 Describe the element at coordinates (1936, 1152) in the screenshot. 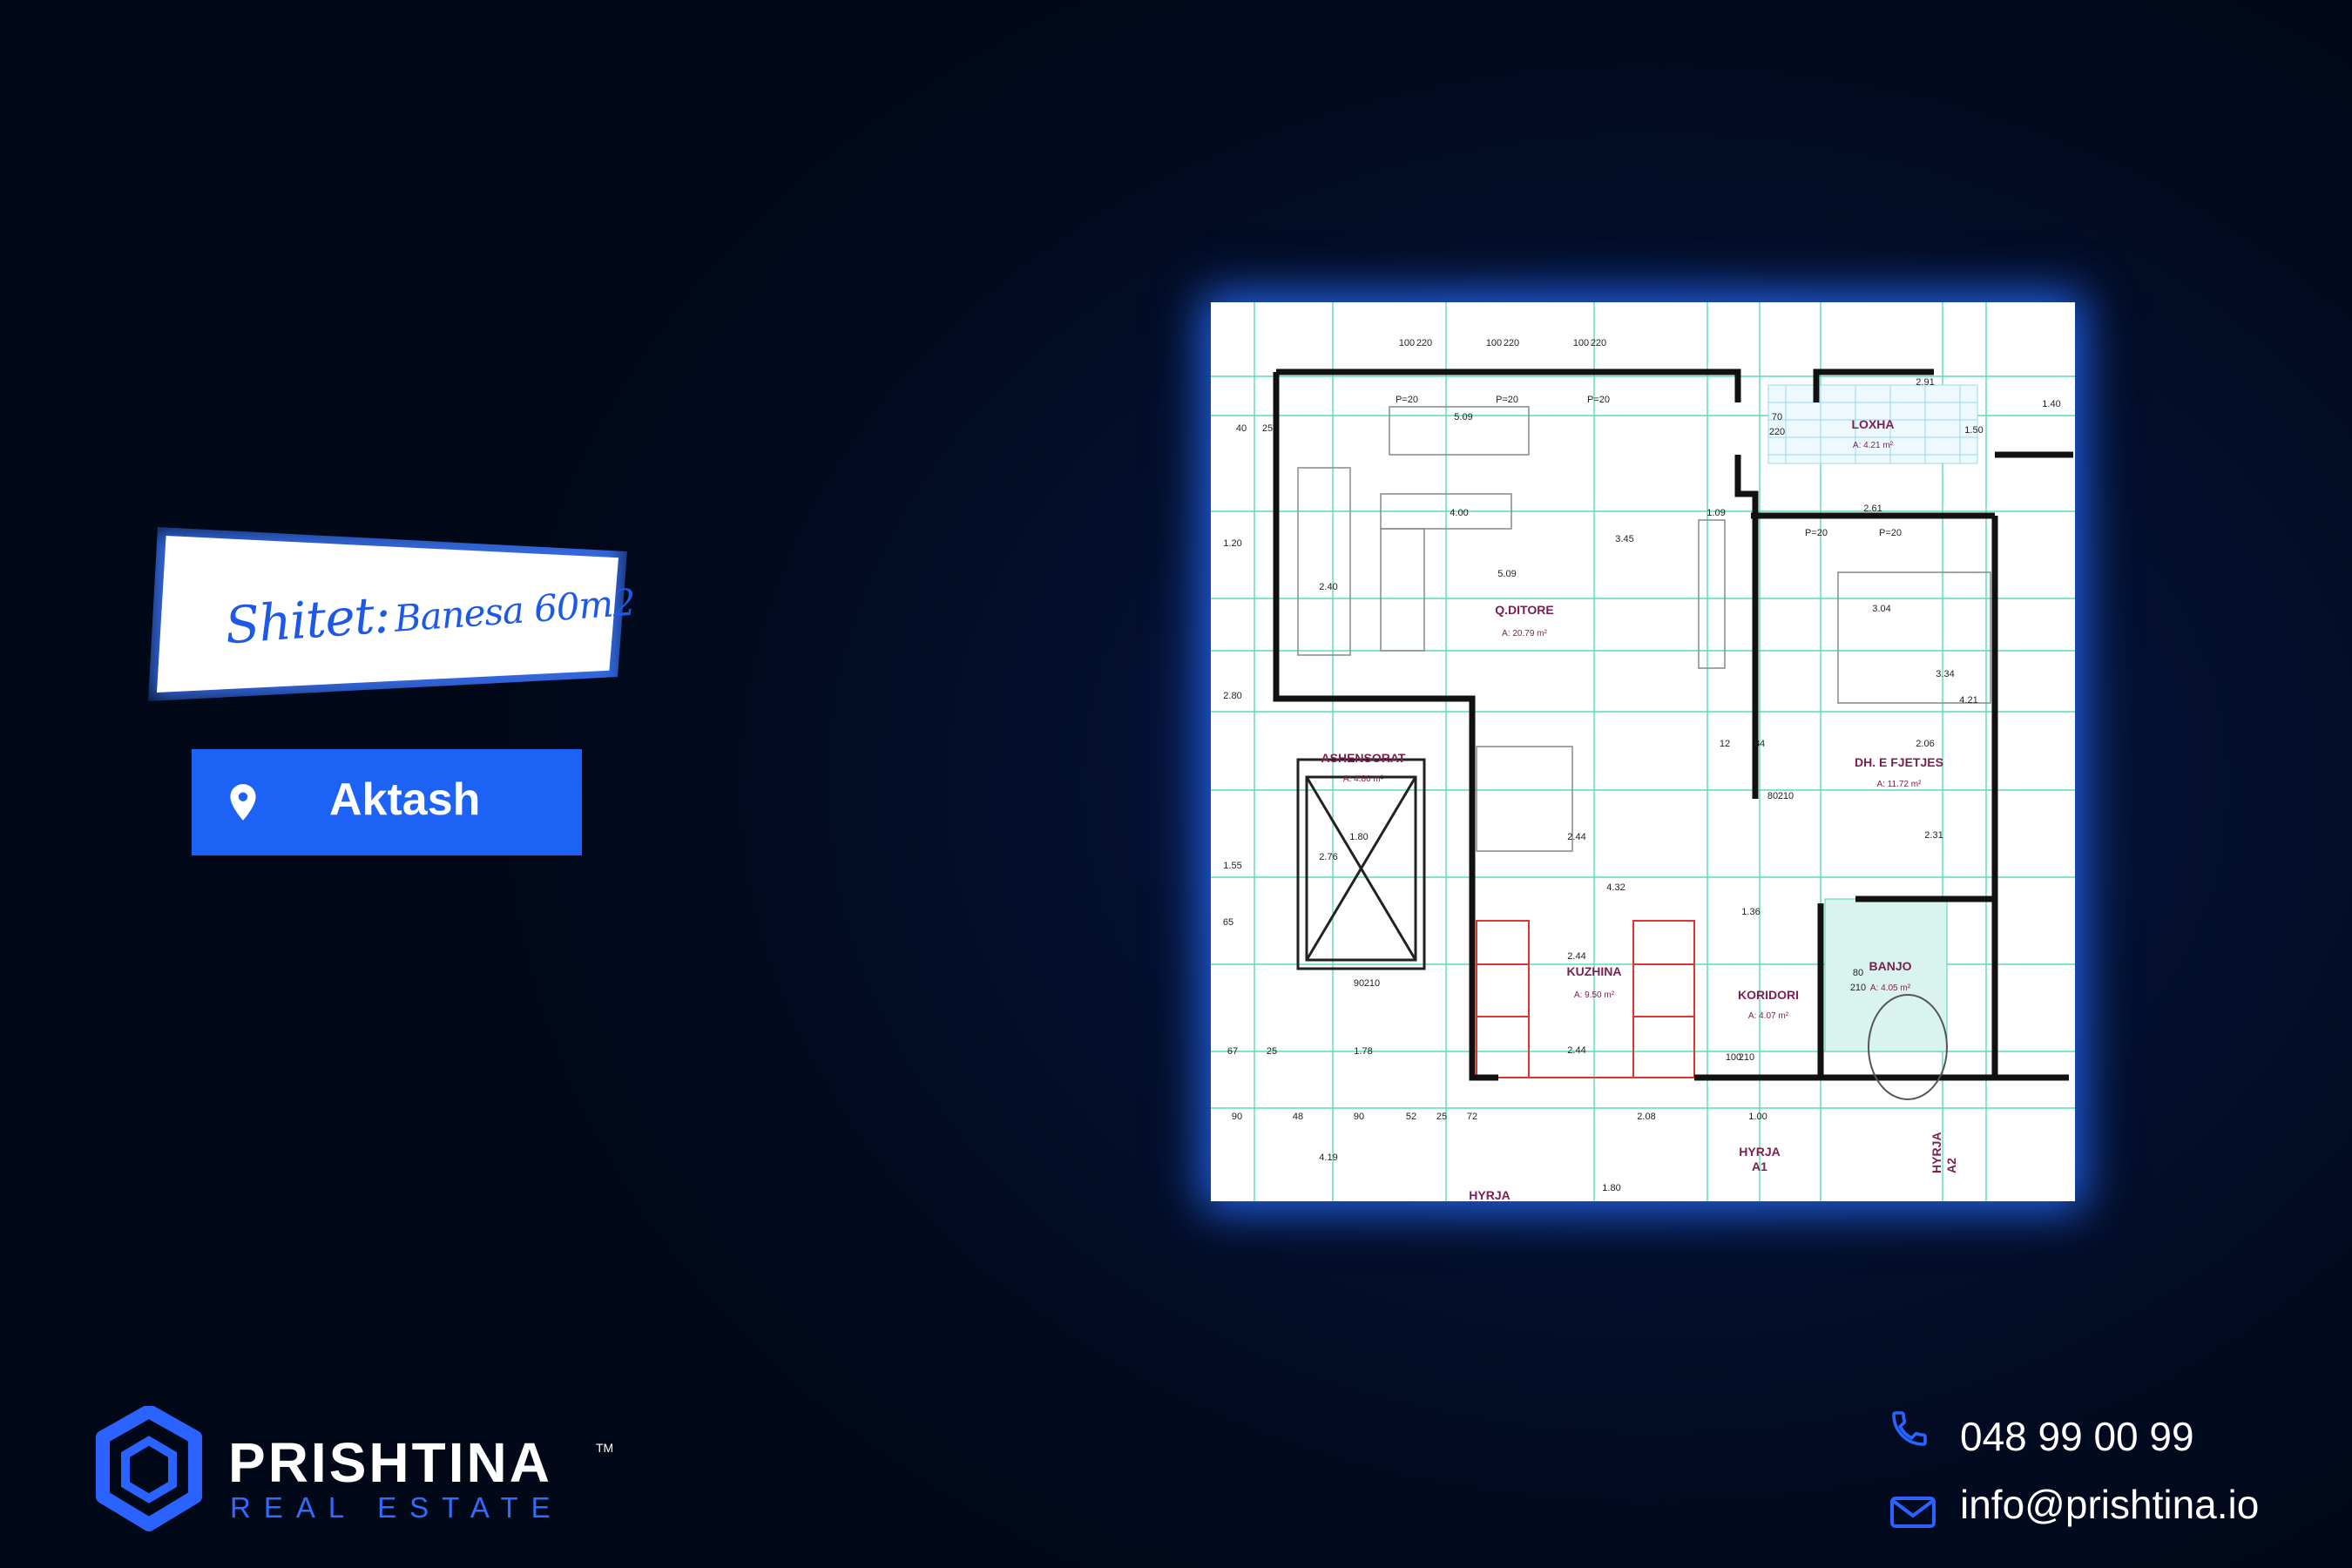

I see `entrance-label-a2: HYRJA` at that location.